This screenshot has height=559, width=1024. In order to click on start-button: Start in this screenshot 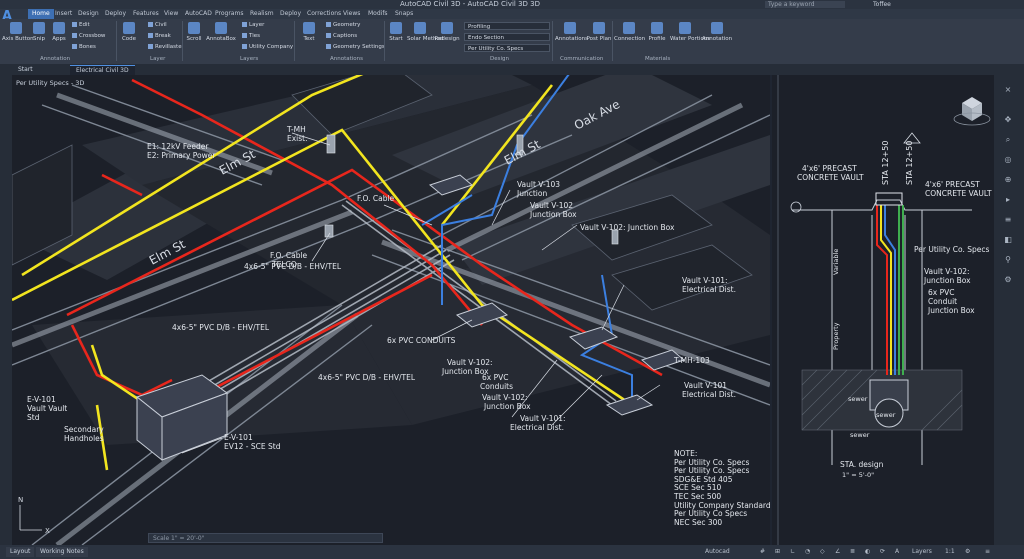, I will do `click(396, 32)`.